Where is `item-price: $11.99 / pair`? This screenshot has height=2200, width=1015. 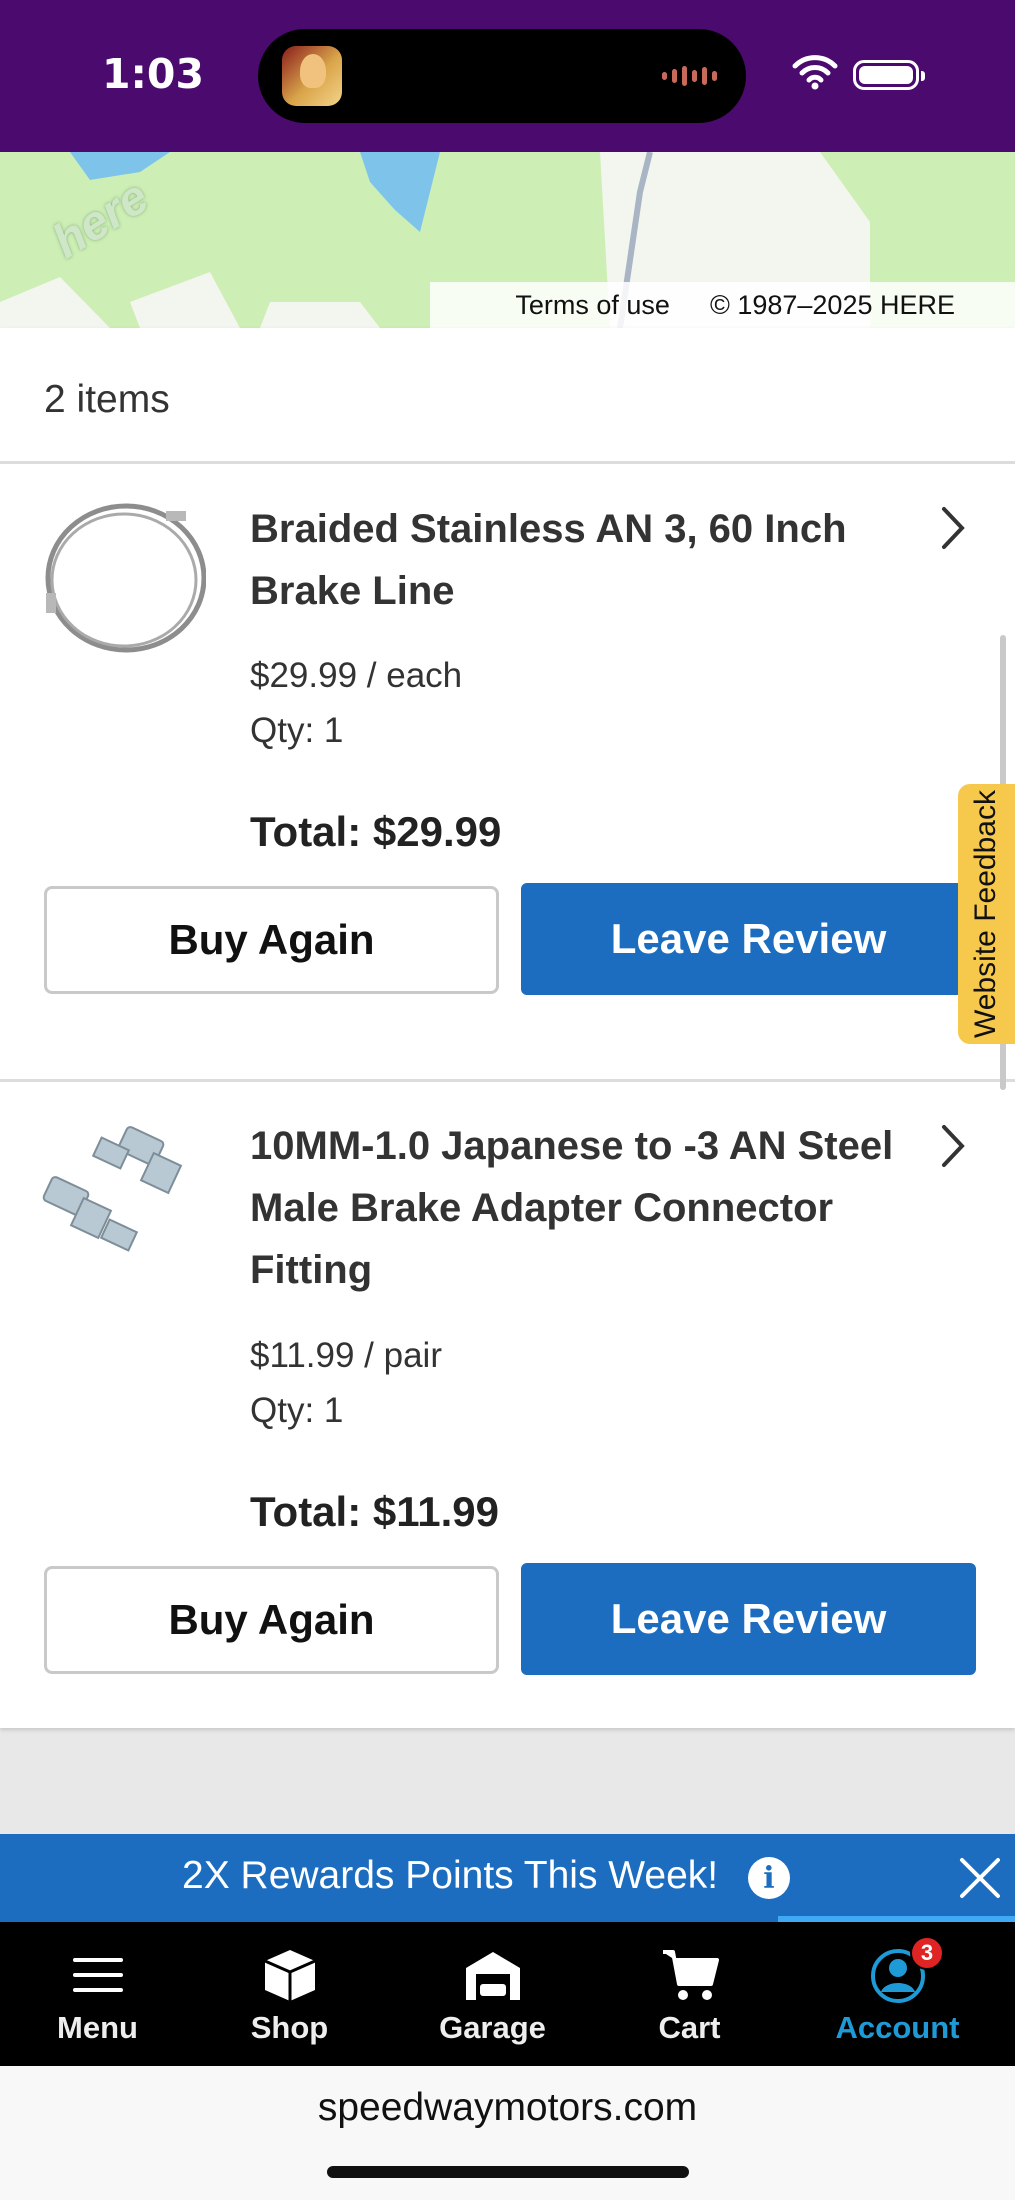 item-price: $11.99 / pair is located at coordinates (346, 1355).